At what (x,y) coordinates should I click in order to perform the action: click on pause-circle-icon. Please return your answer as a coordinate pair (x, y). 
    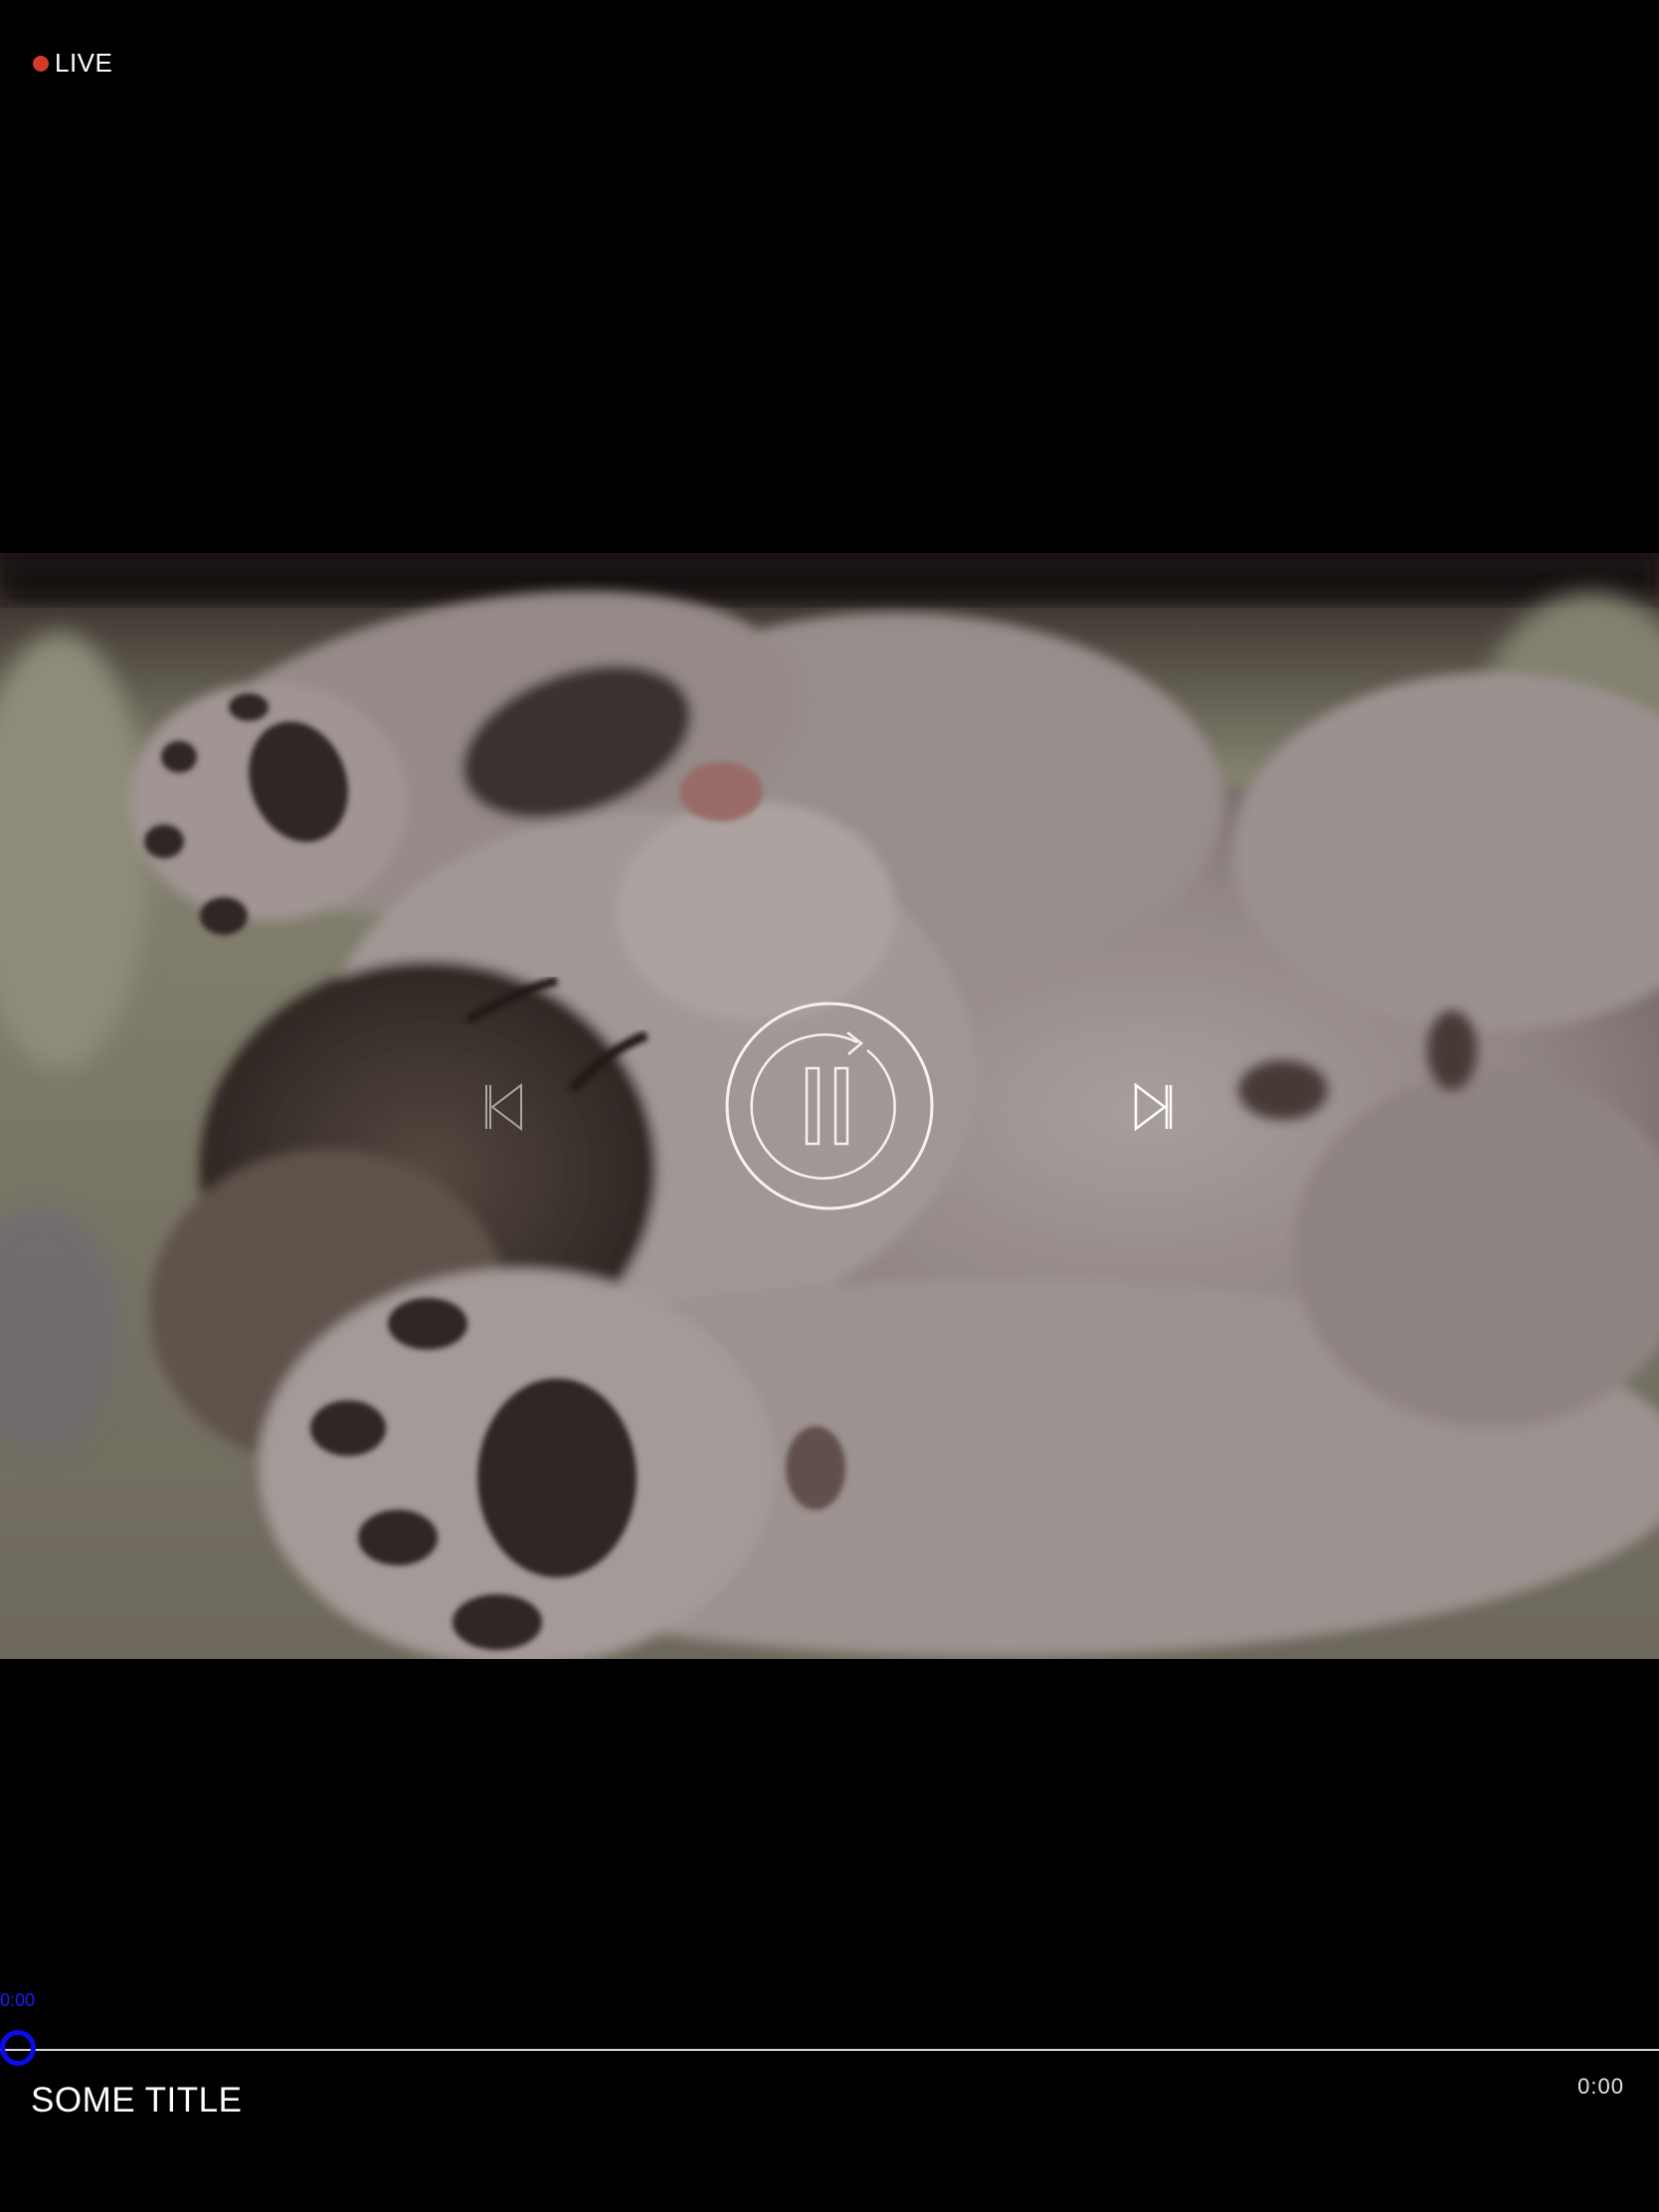
    Looking at the image, I should click on (829, 1106).